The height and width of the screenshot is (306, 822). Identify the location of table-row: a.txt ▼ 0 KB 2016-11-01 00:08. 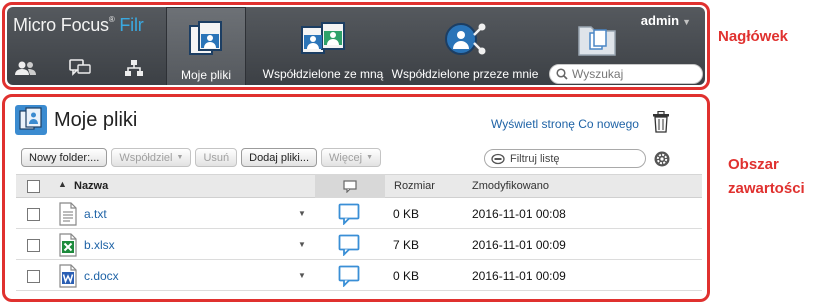
(359, 214).